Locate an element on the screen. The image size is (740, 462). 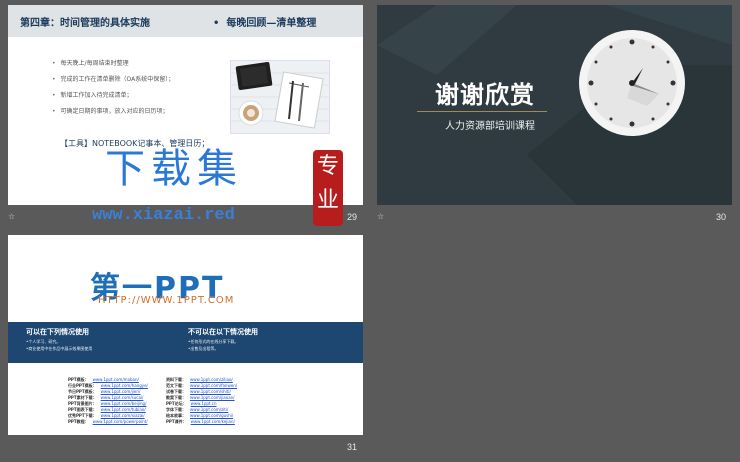
link-url: www.1ppt.com/powerpoint/ is located at coordinates (120, 421).